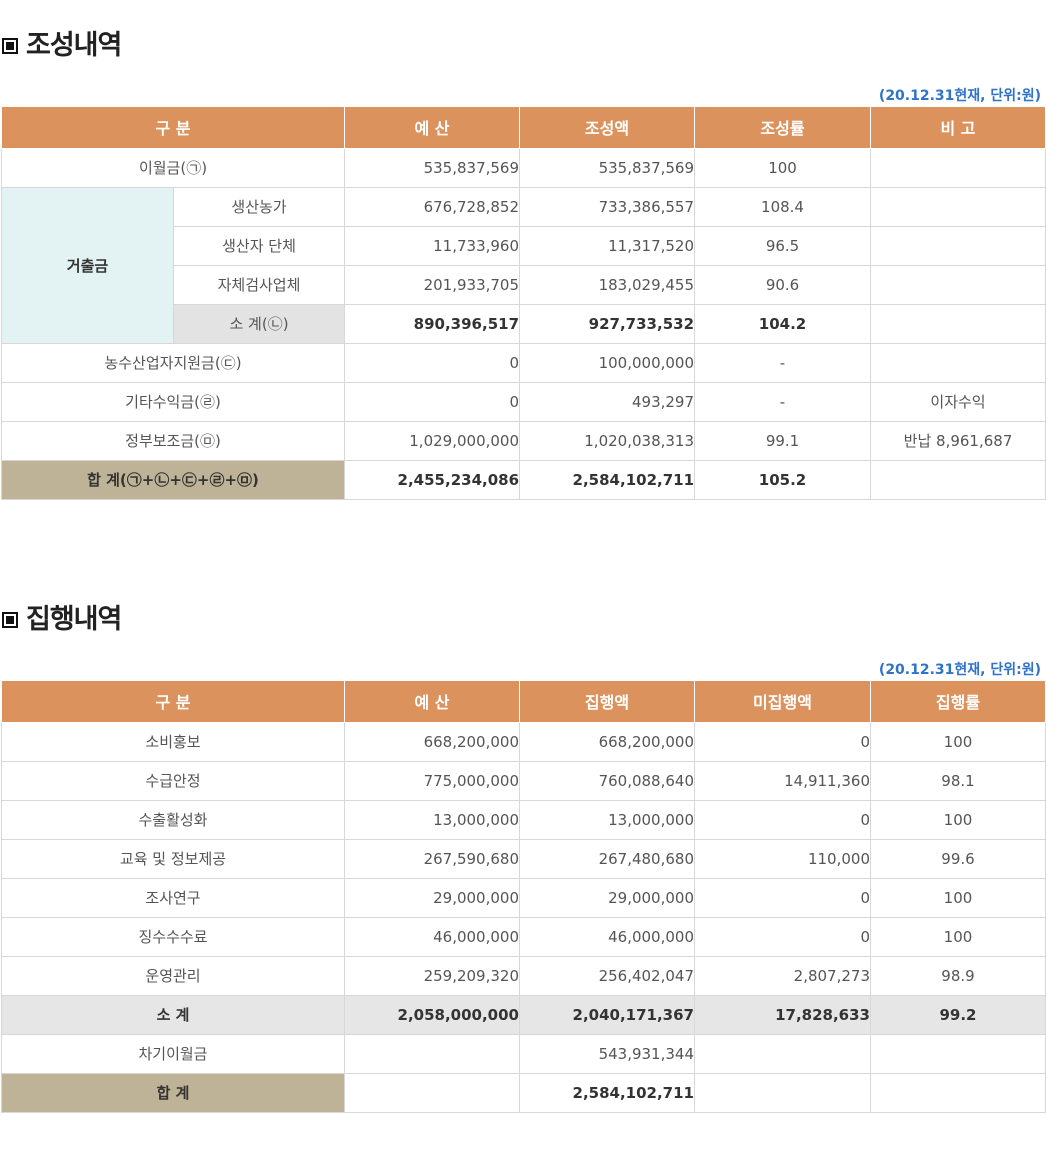  I want to click on amount-cell: 733,386,557, so click(607, 206).